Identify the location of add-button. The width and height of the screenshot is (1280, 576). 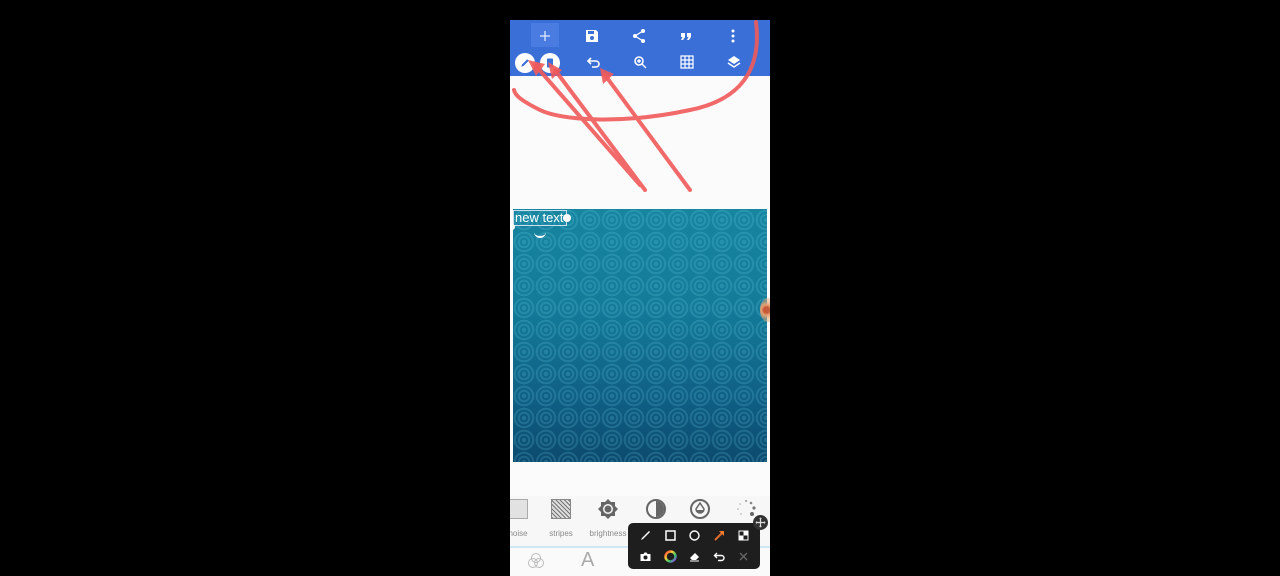
(545, 36).